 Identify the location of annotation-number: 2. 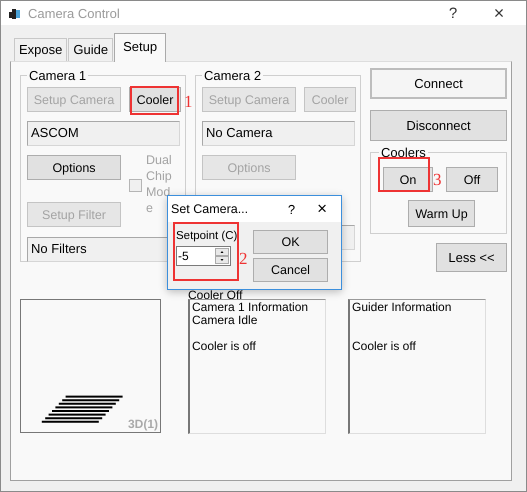
(243, 259).